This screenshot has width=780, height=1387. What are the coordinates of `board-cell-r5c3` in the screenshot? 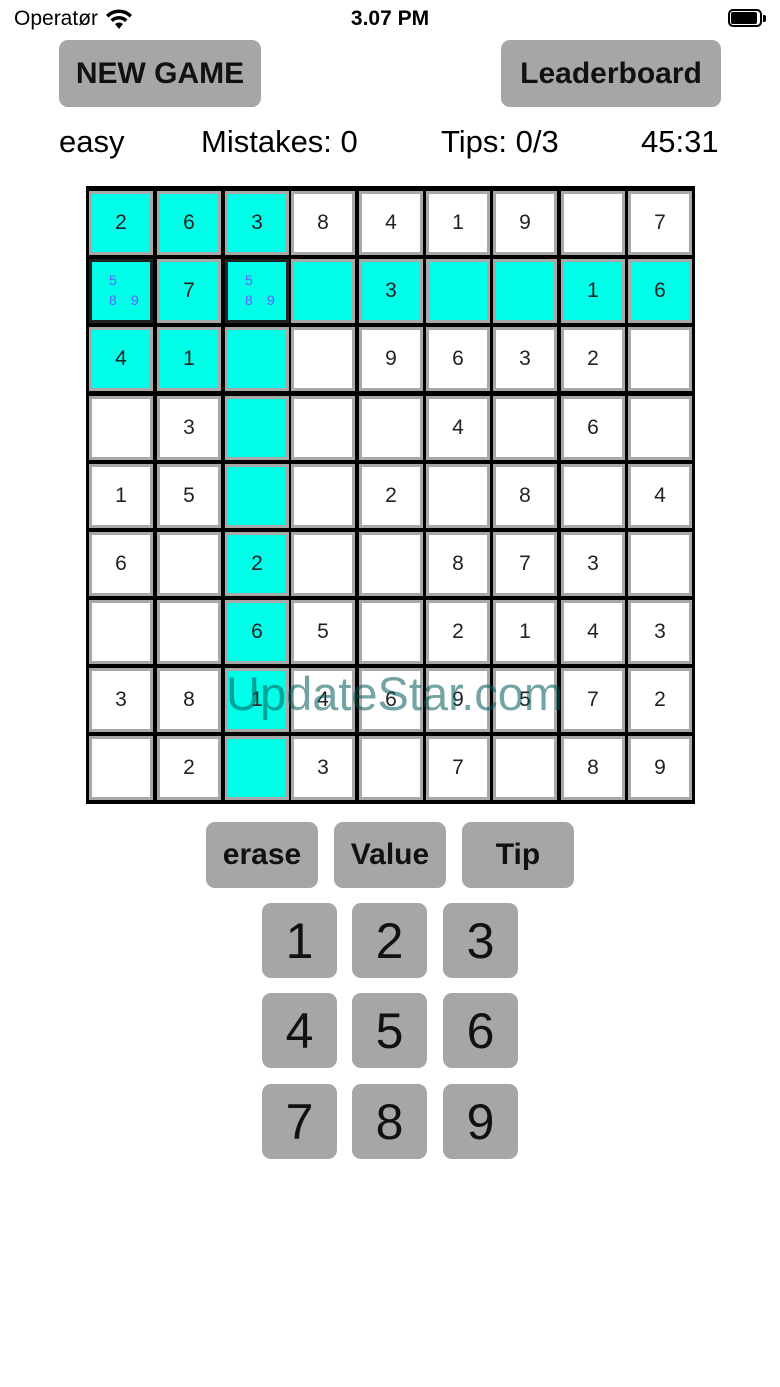 It's located at (257, 496).